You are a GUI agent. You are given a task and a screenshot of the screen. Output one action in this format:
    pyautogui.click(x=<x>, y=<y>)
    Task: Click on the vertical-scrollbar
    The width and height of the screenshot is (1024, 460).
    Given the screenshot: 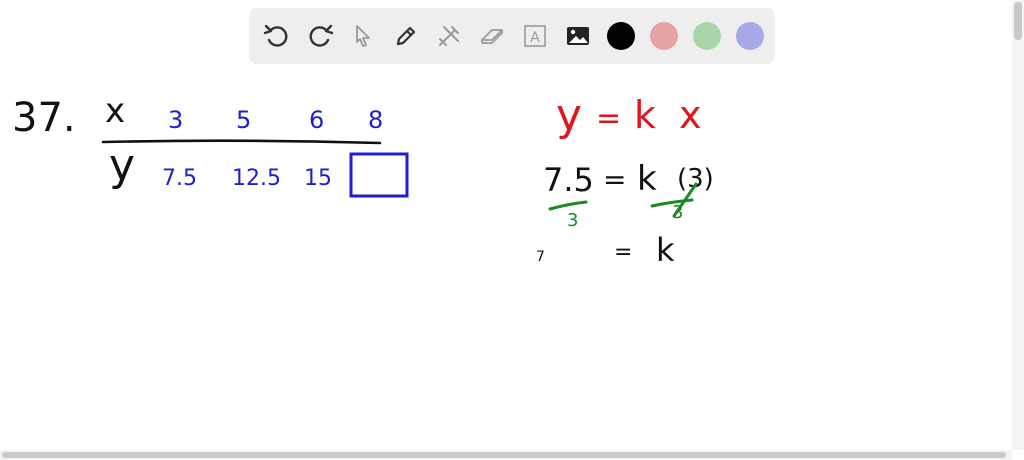 What is the action you would take?
    pyautogui.click(x=1018, y=225)
    